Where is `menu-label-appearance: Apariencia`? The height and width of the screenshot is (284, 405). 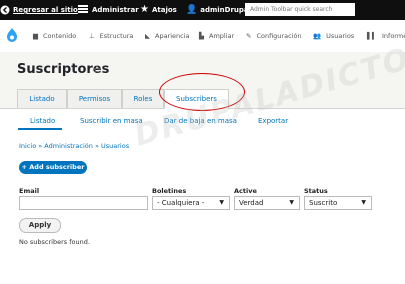 menu-label-appearance: Apariencia is located at coordinates (172, 36).